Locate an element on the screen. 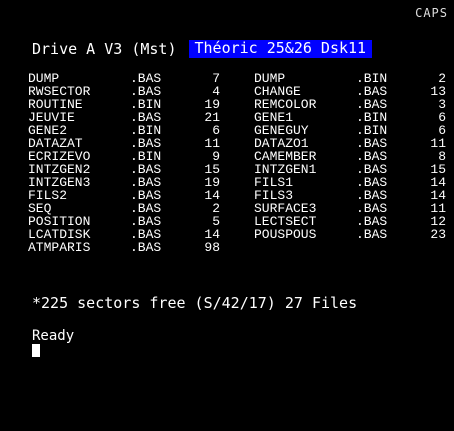 This screenshot has width=454, height=431. file-size: 98 is located at coordinates (212, 247).